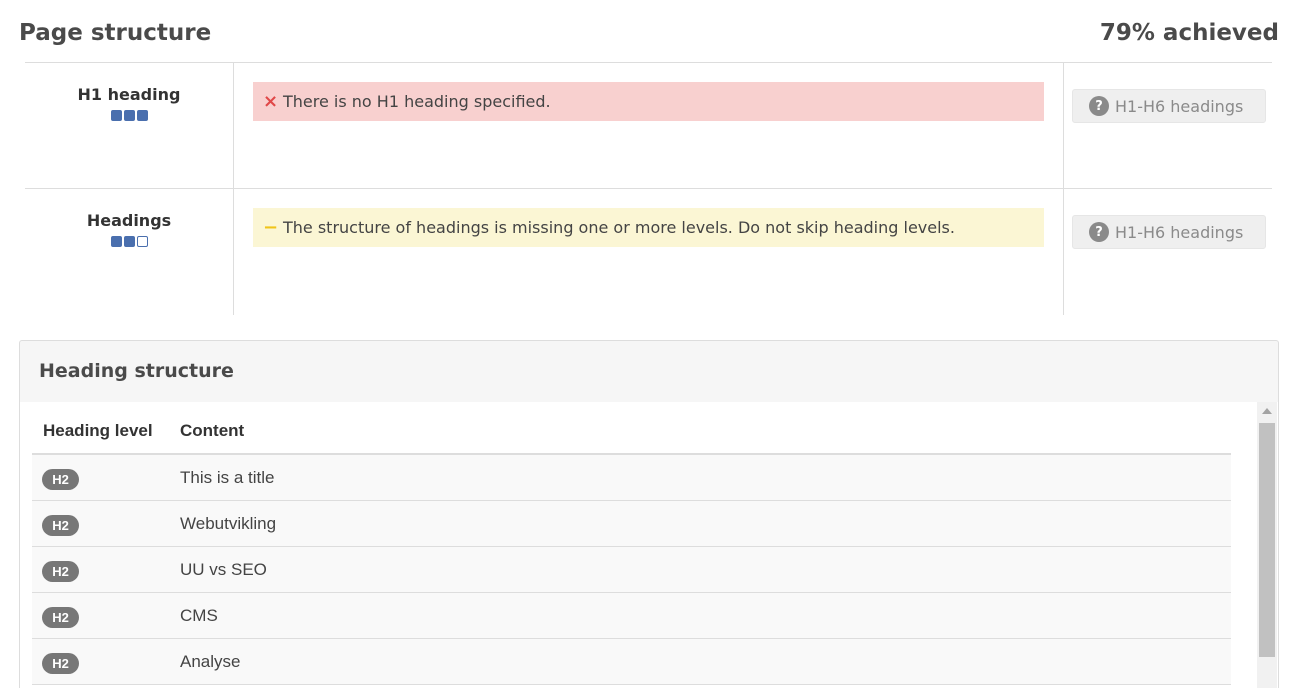 This screenshot has width=1302, height=688. Describe the element at coordinates (631, 524) in the screenshot. I see `table-row: H2 Webutvikling` at that location.